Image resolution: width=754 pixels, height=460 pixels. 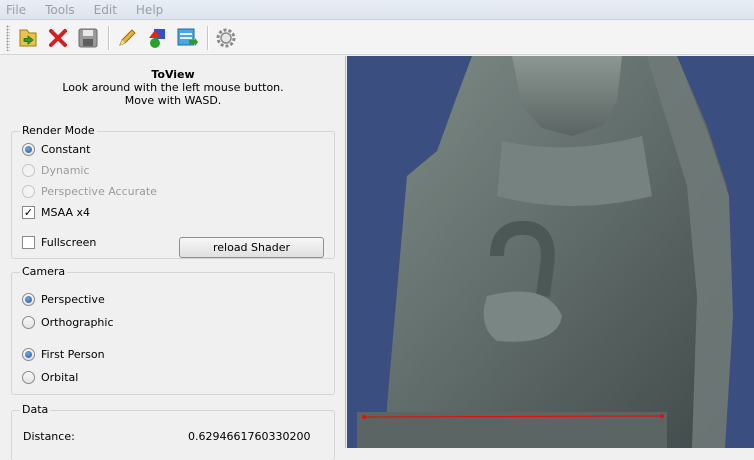 I want to click on radio-dynamic: Dynamic, so click(x=56, y=170).